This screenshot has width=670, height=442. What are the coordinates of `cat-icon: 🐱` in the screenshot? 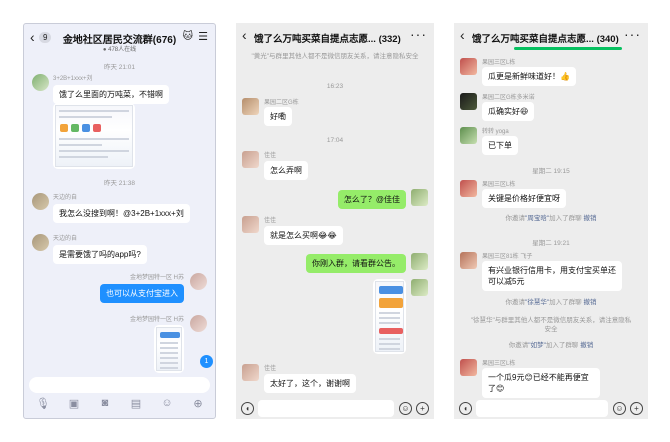 It's located at (188, 36).